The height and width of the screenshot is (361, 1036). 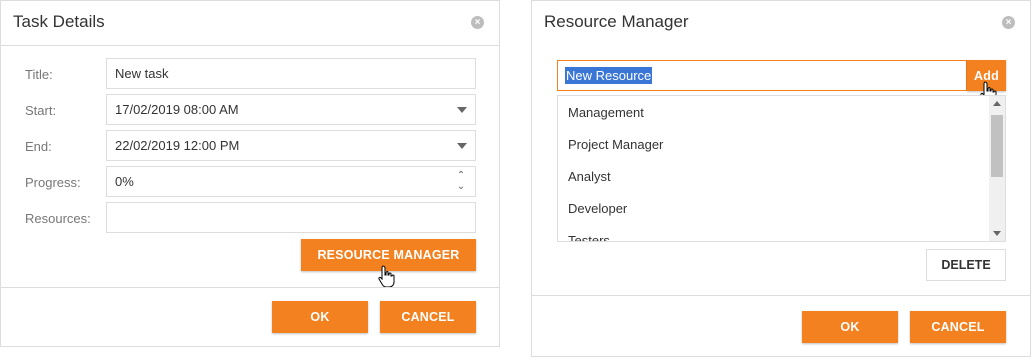 What do you see at coordinates (762, 75) in the screenshot?
I see `new-resource-input: New Resource` at bounding box center [762, 75].